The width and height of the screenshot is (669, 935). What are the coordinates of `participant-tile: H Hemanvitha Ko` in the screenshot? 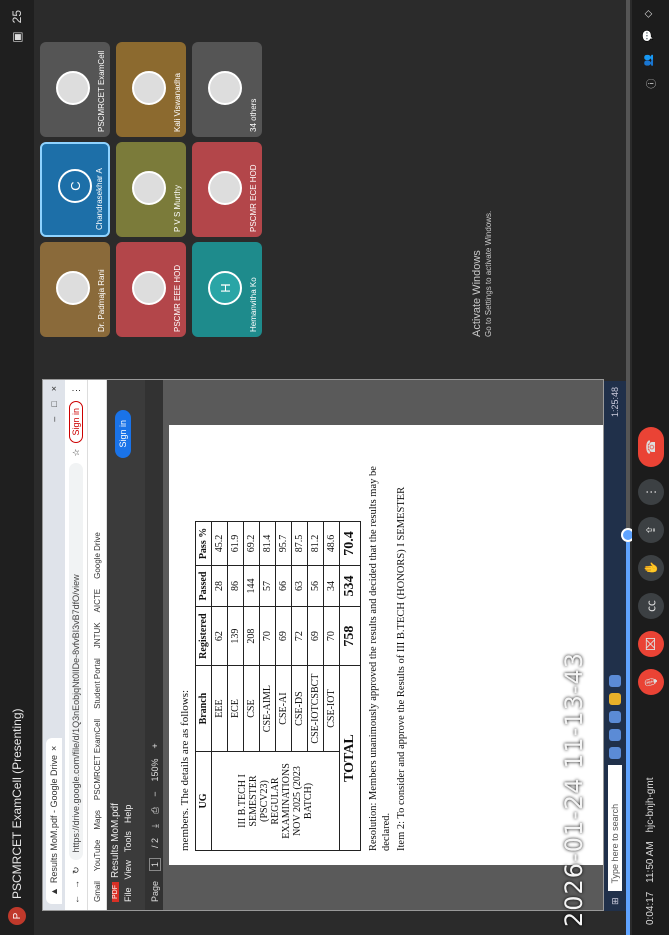 It's located at (227, 289).